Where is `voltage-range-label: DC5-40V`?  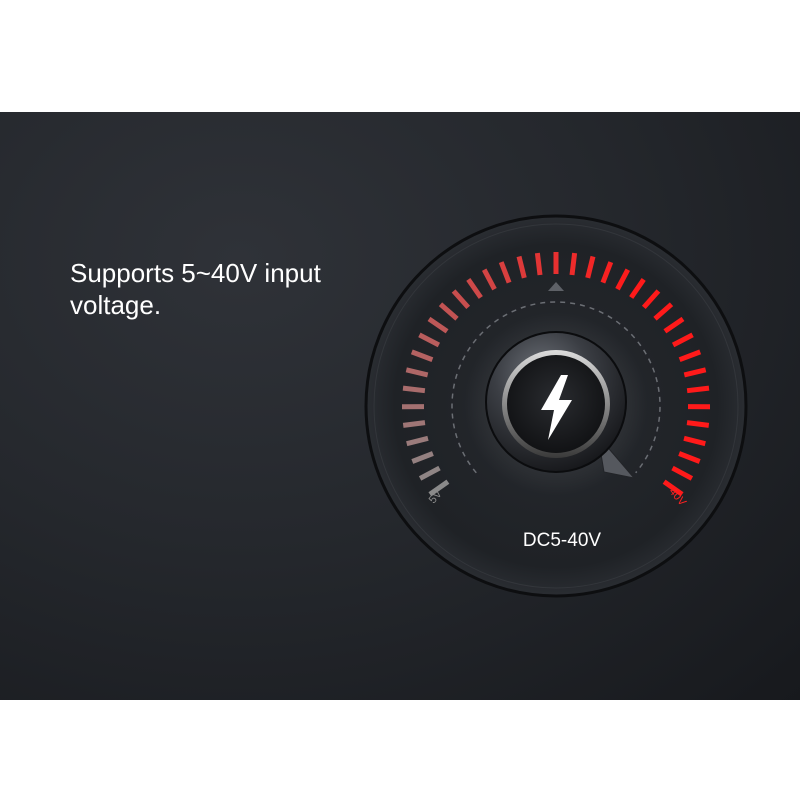
voltage-range-label: DC5-40V is located at coordinates (562, 540).